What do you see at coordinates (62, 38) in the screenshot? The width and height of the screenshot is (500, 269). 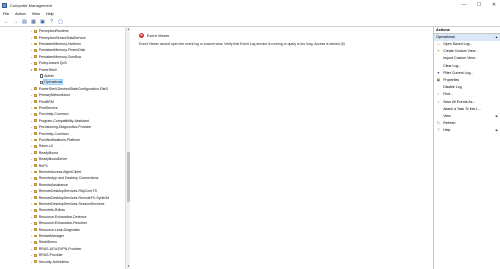 I see `tree-item: › PerceptionSensorDataService` at bounding box center [62, 38].